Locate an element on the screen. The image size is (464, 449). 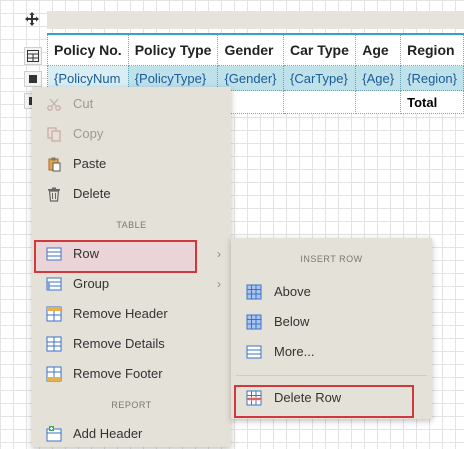
detail-cell: {Region} is located at coordinates (432, 78).